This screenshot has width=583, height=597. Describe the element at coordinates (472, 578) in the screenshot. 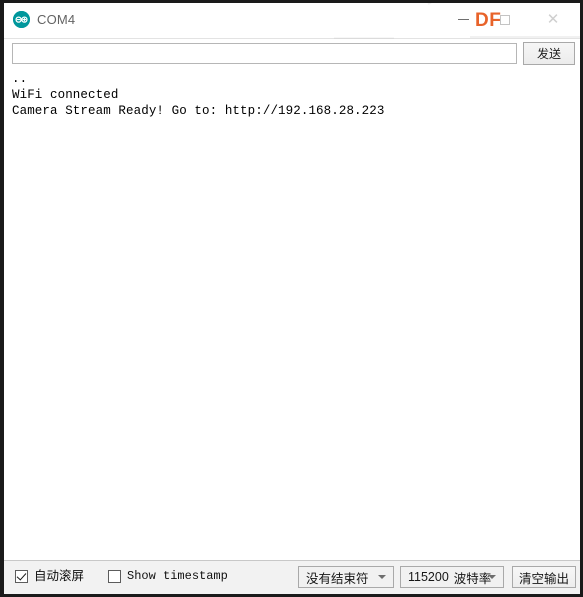

I see `baud-rate-unit: 波特率` at that location.